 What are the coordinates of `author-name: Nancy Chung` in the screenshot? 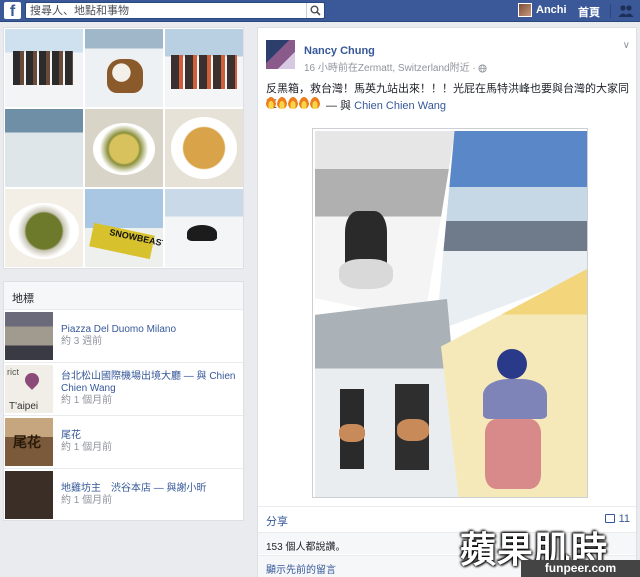 It's located at (339, 51).